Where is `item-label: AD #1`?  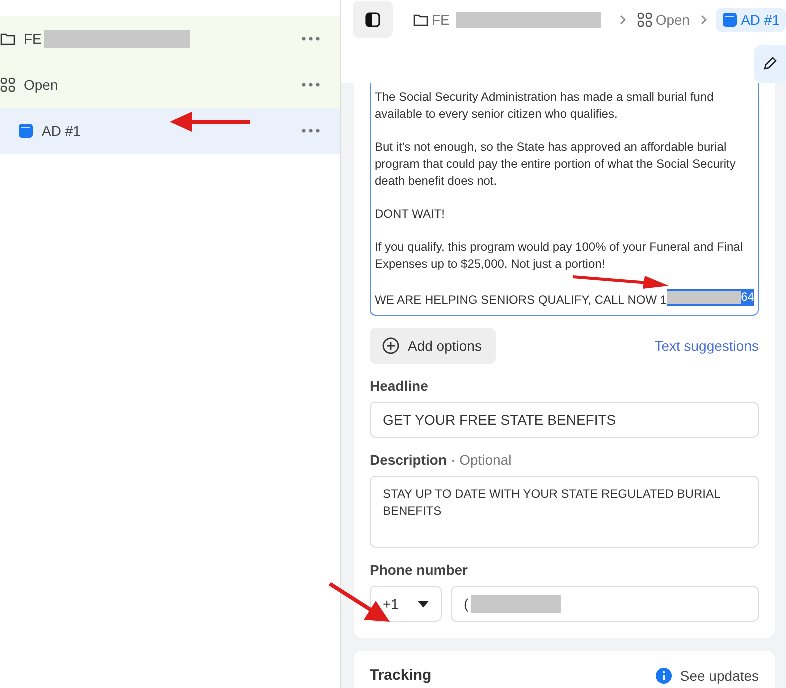 item-label: AD #1 is located at coordinates (61, 131).